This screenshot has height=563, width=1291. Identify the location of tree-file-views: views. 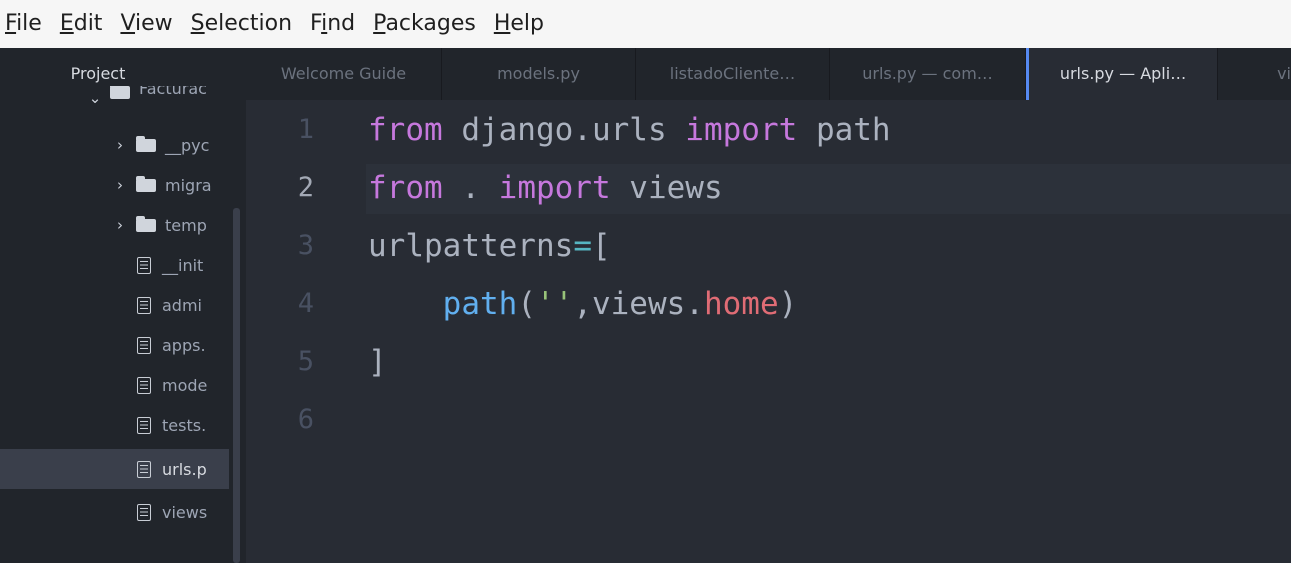
(185, 512).